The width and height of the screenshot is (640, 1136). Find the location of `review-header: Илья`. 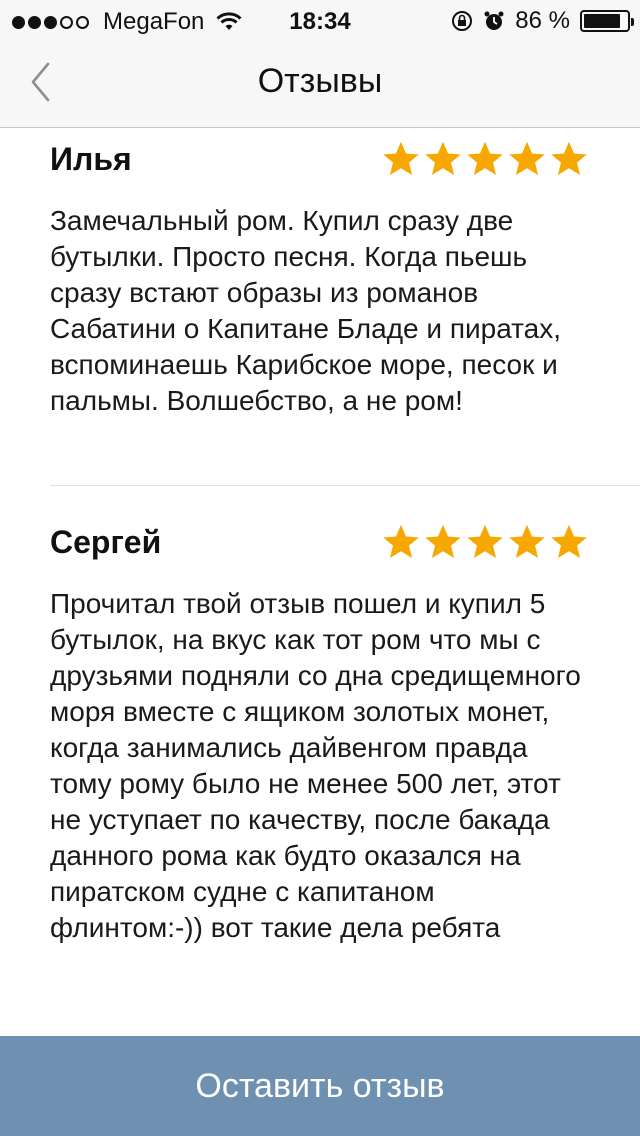

review-header: Илья is located at coordinates (320, 159).